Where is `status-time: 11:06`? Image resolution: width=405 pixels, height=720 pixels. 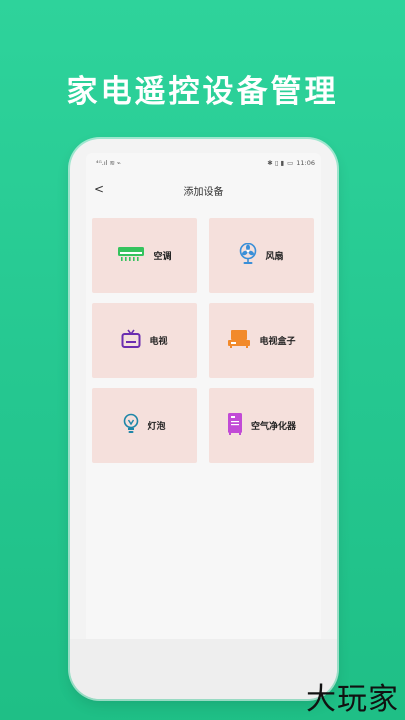 status-time: 11:06 is located at coordinates (305, 163).